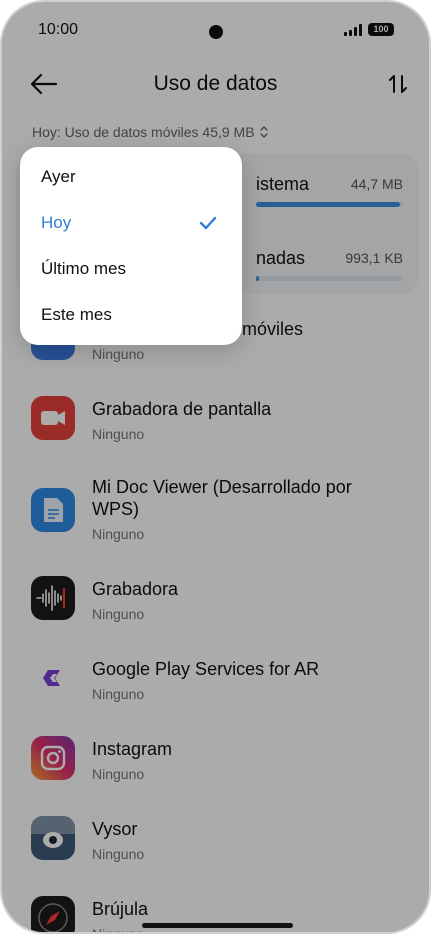 Image resolution: width=431 pixels, height=934 pixels. What do you see at coordinates (56, 222) in the screenshot?
I see `dropdown-option-label: Hoy` at bounding box center [56, 222].